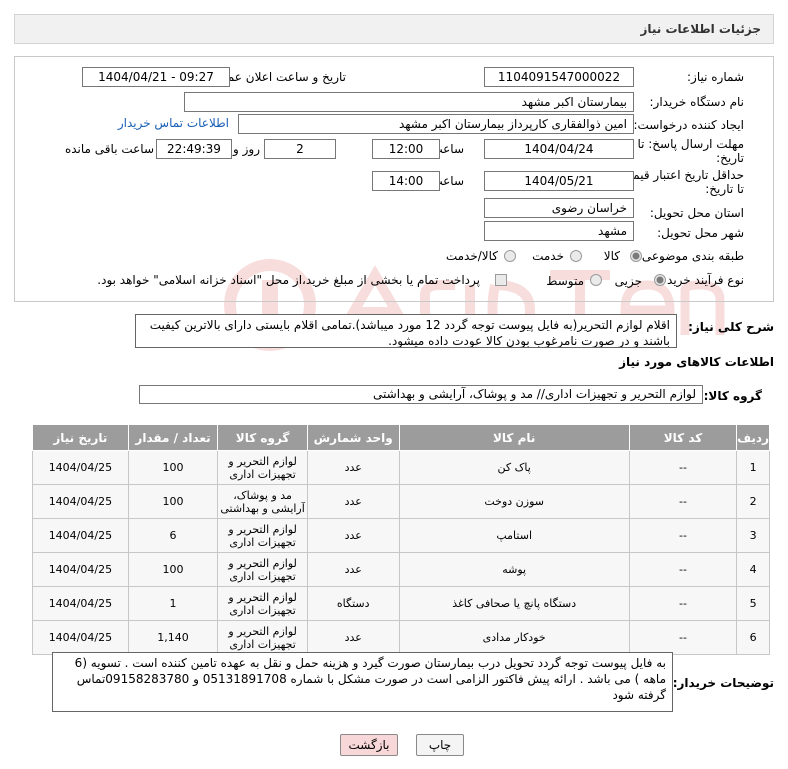 This screenshot has height=769, width=788. Describe the element at coordinates (300, 149) in the screenshot. I see `days-field: 2` at that location.